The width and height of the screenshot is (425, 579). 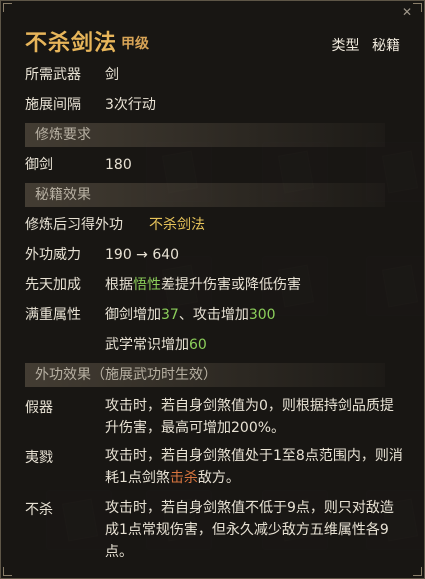 What do you see at coordinates (183, 478) in the screenshot?
I see `yilu-highlight: 击杀` at bounding box center [183, 478].